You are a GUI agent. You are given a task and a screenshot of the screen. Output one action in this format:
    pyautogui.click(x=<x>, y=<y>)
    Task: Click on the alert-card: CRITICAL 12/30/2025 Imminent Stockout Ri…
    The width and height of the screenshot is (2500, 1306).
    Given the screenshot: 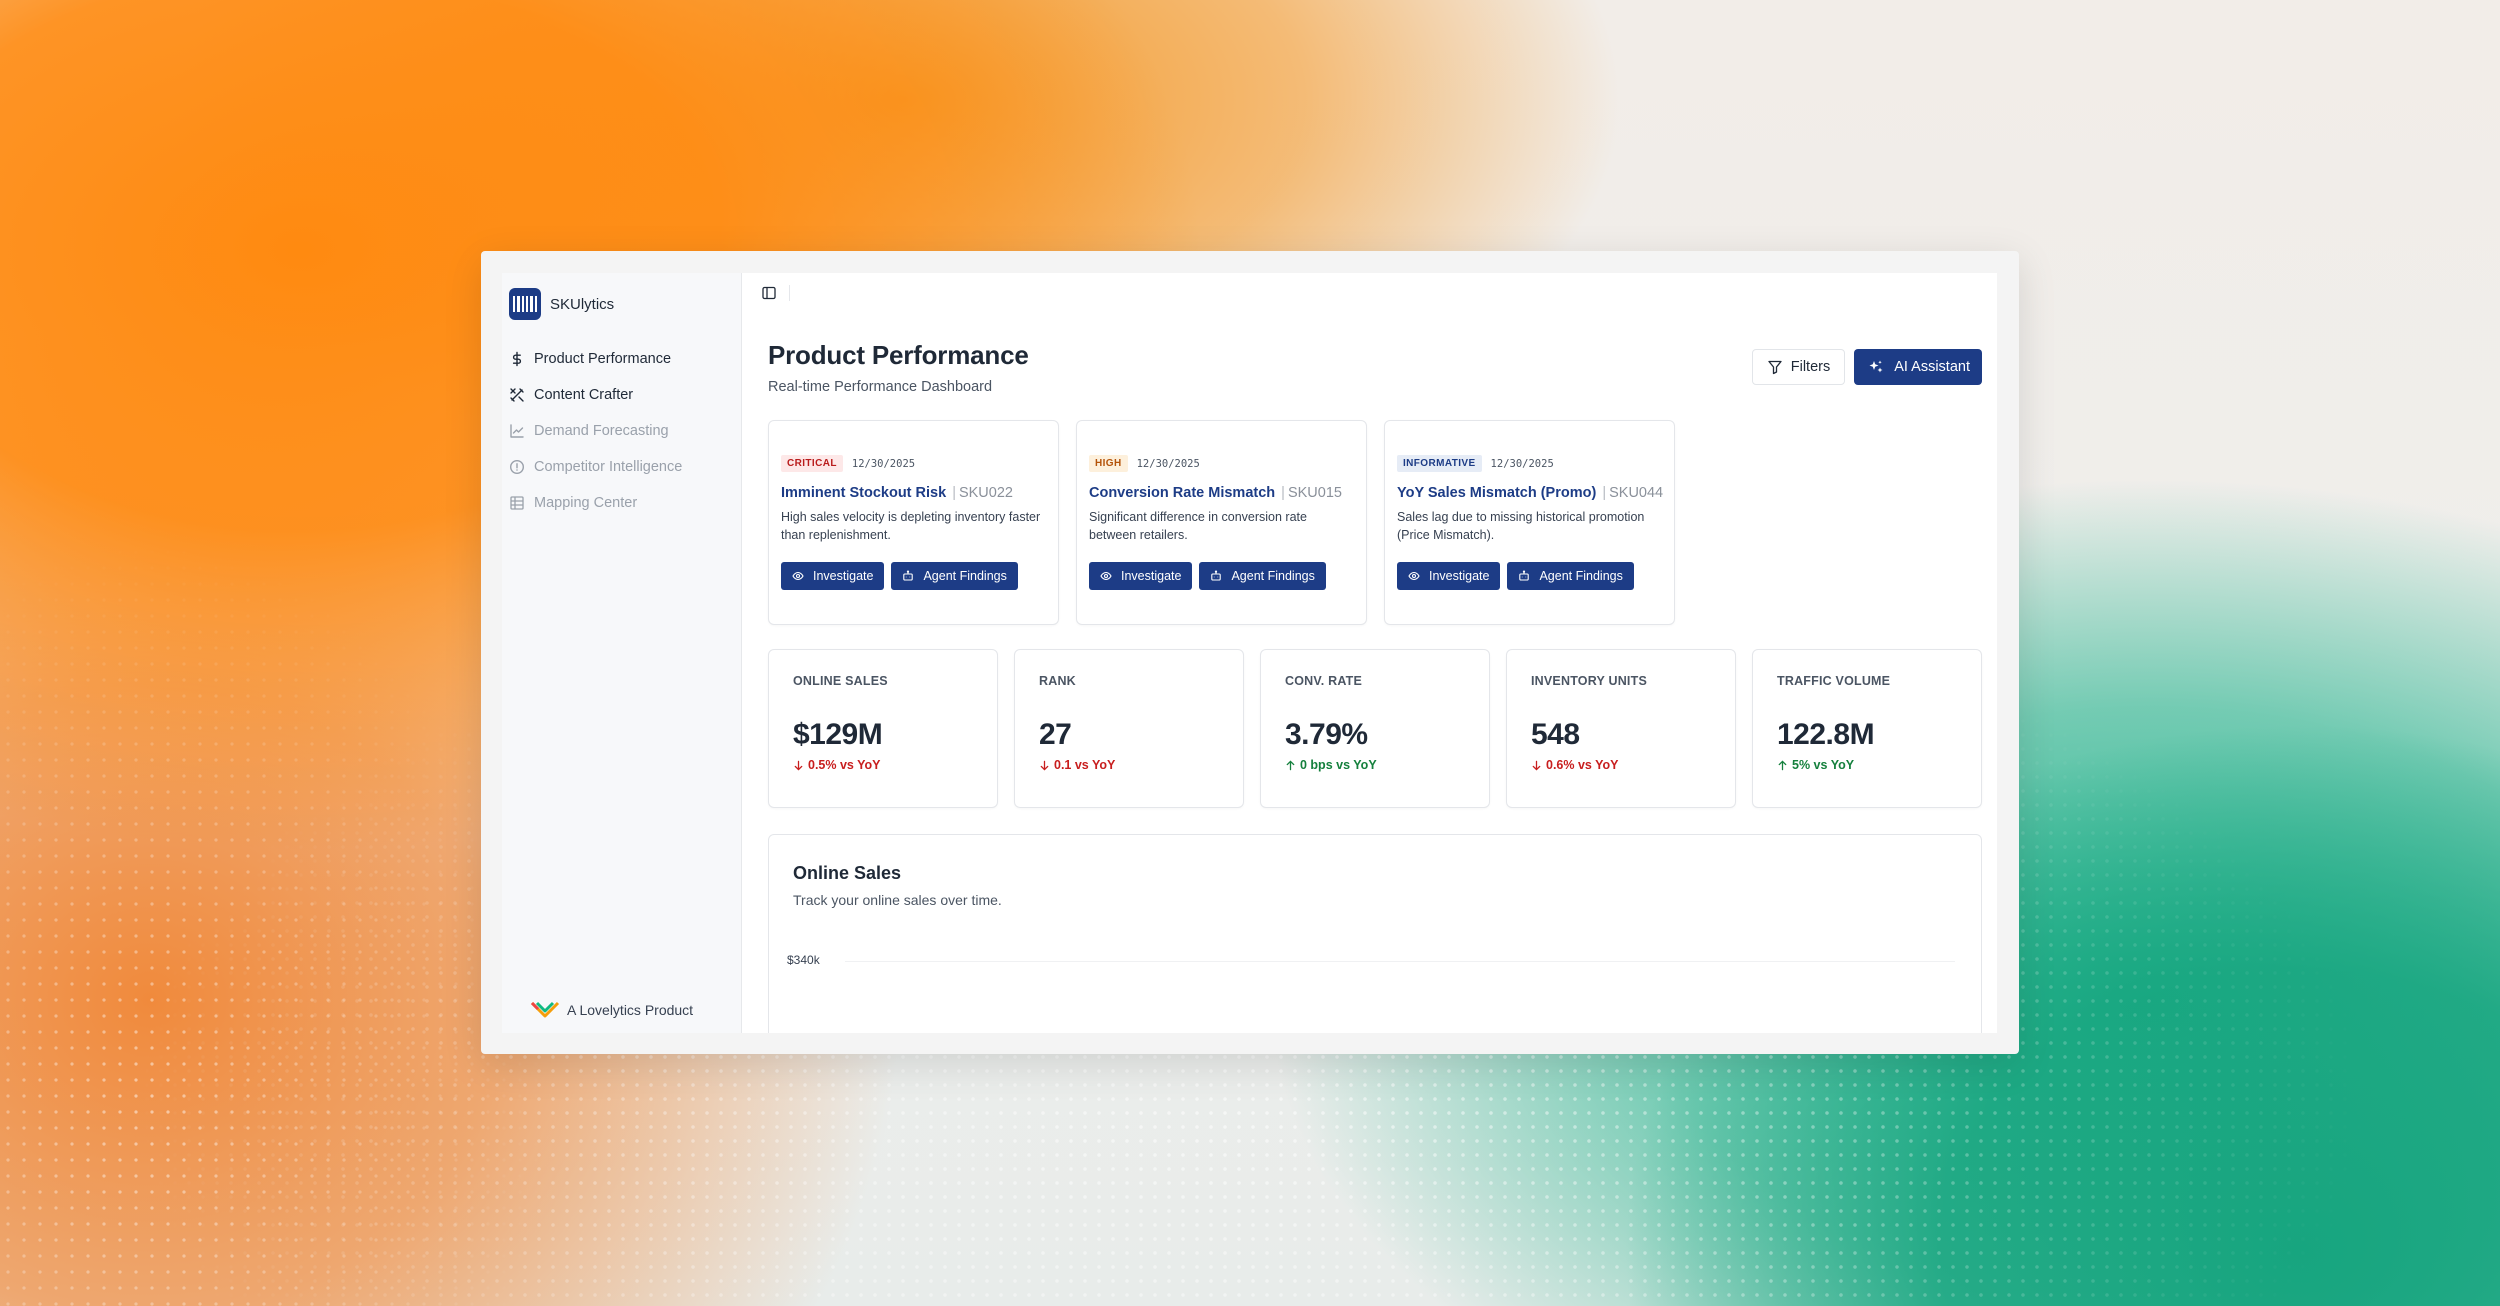 What is the action you would take?
    pyautogui.click(x=913, y=522)
    